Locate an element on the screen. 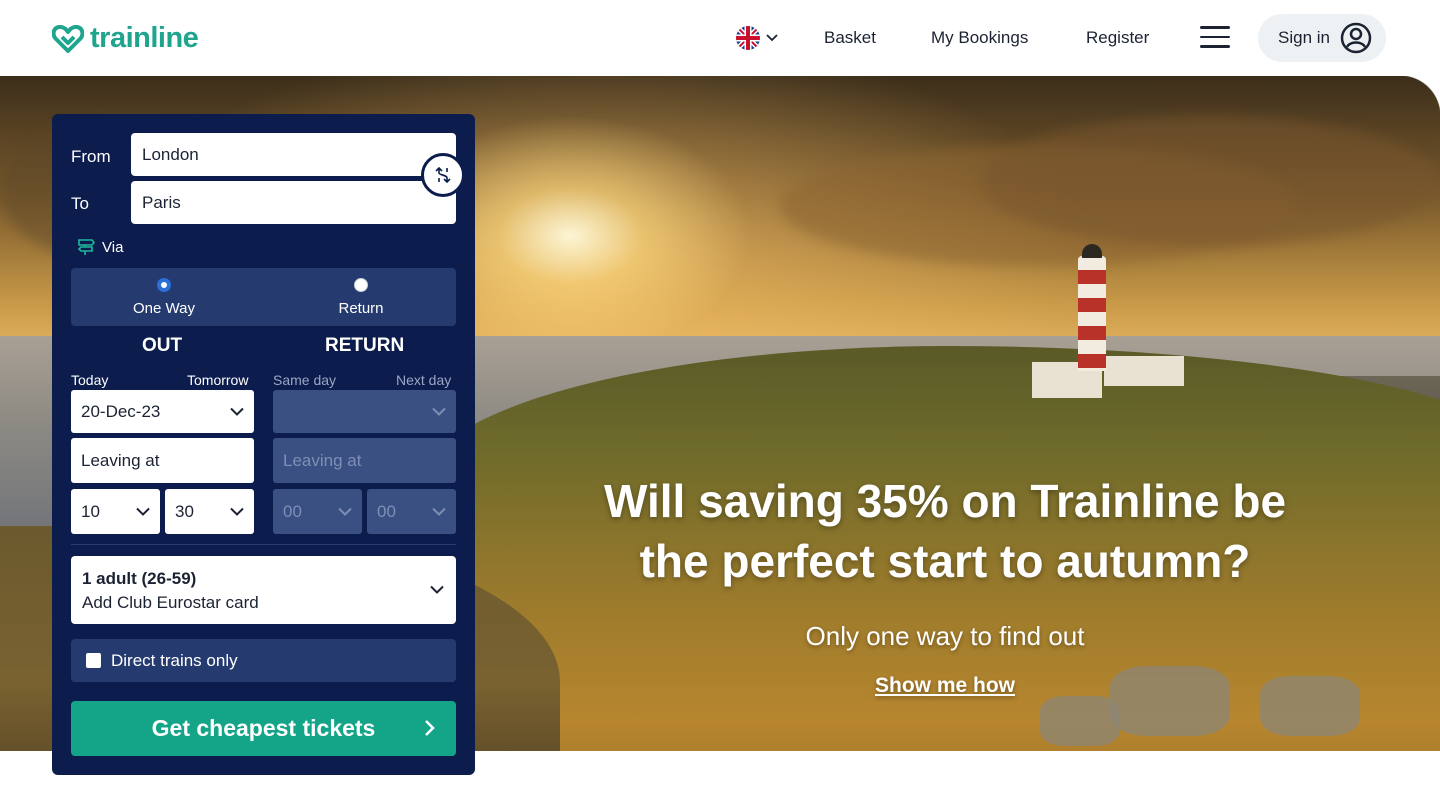  user-account-icon is located at coordinates (1356, 38).